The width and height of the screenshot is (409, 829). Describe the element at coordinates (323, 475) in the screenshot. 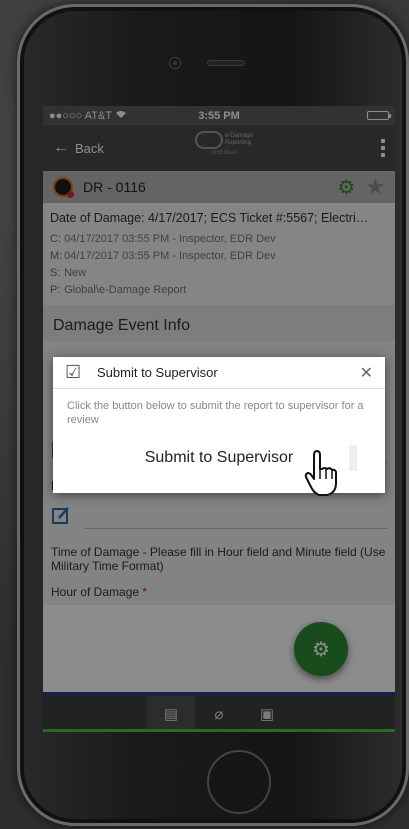

I see `pointer-hand-icon` at that location.